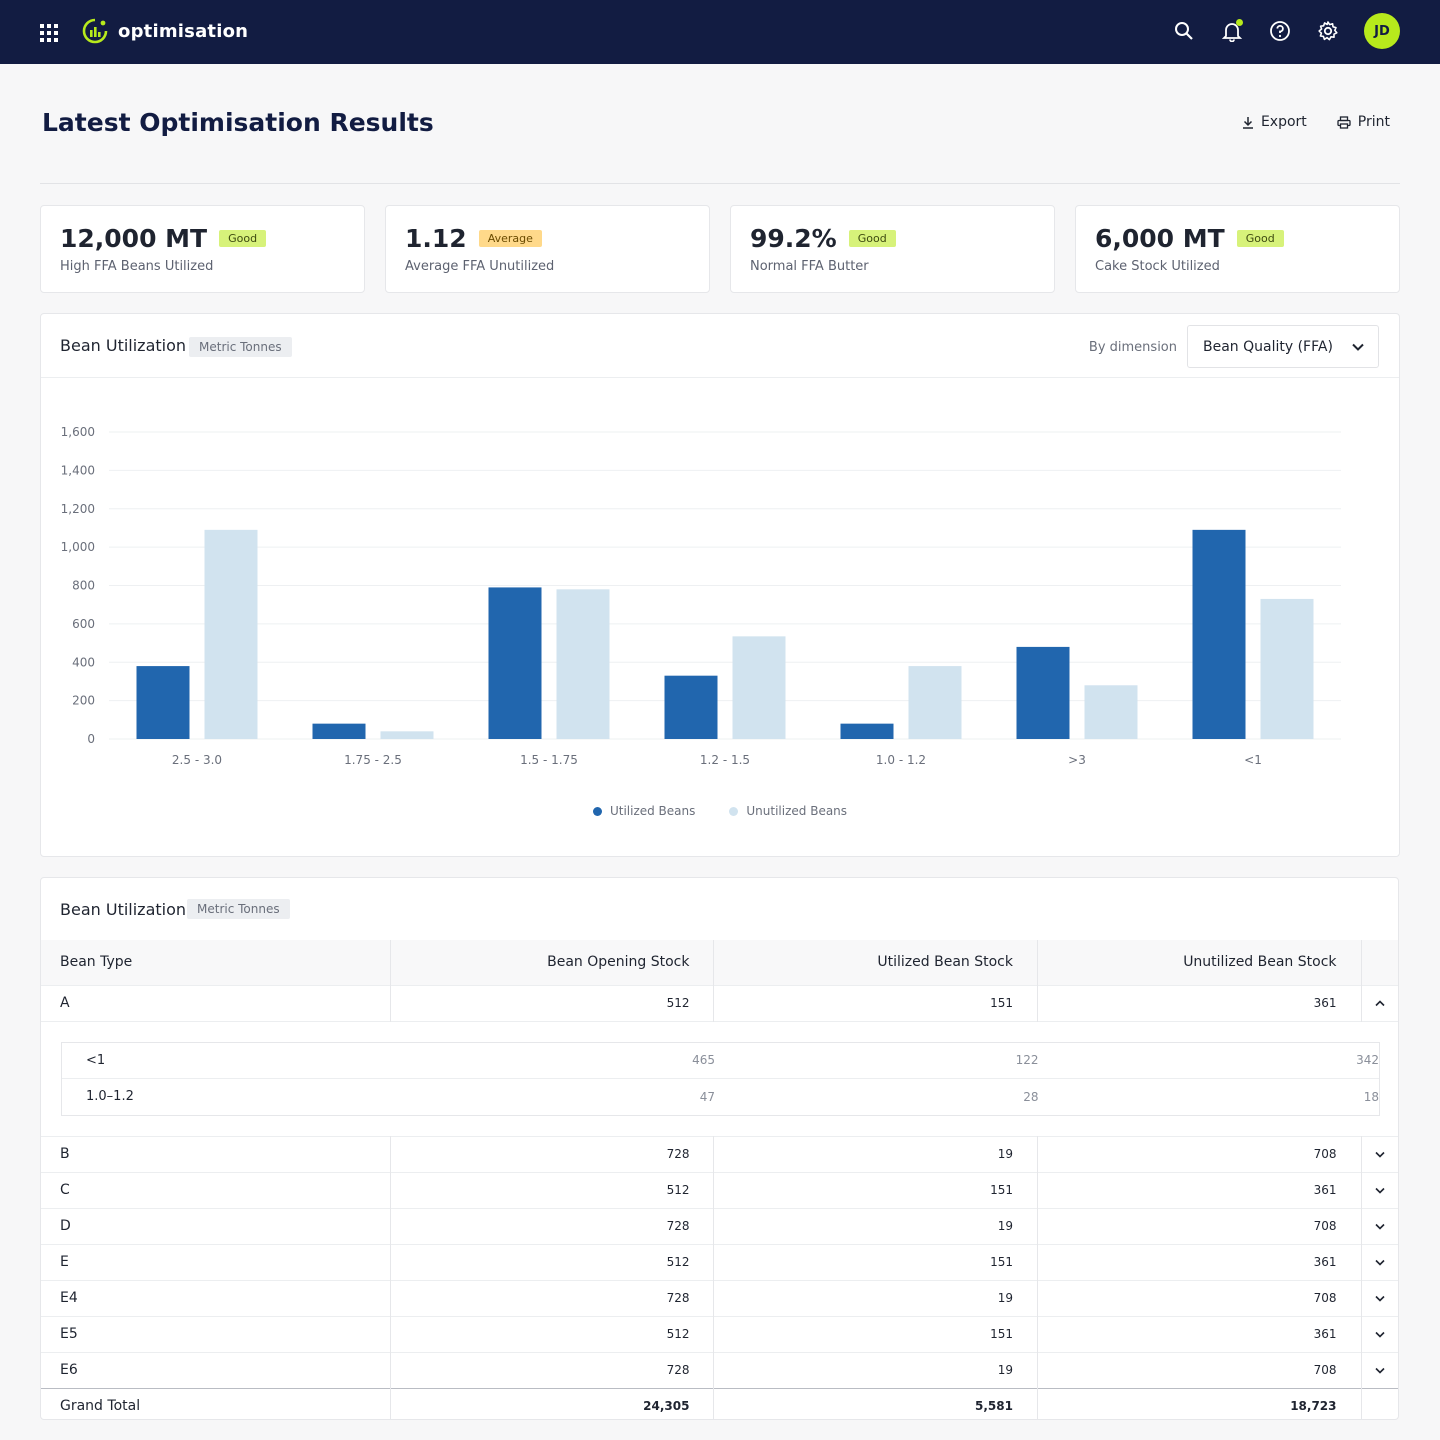 The height and width of the screenshot is (1440, 1440). What do you see at coordinates (788, 811) in the screenshot?
I see `legend-item-unutilized: Unutilized Beans` at bounding box center [788, 811].